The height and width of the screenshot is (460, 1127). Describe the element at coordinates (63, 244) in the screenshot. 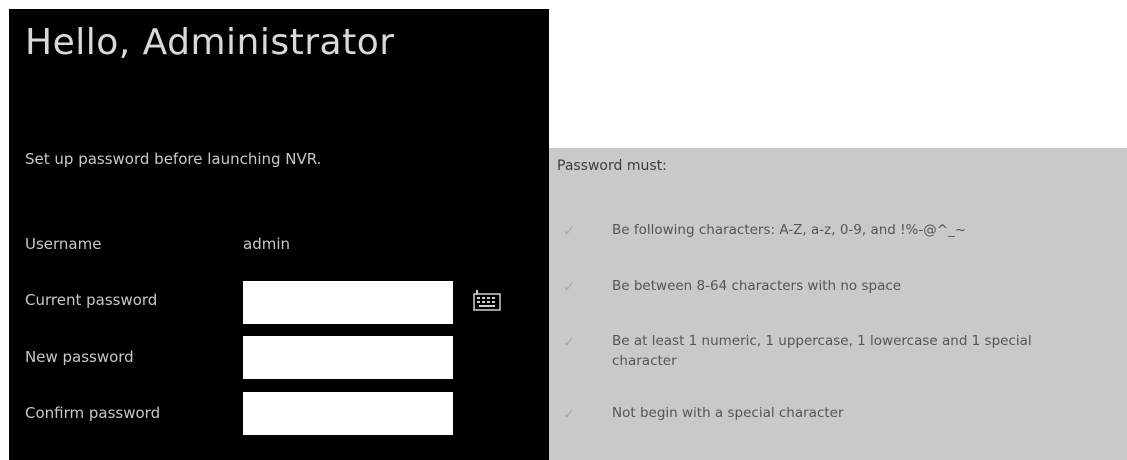

I see `username-label: Username` at that location.